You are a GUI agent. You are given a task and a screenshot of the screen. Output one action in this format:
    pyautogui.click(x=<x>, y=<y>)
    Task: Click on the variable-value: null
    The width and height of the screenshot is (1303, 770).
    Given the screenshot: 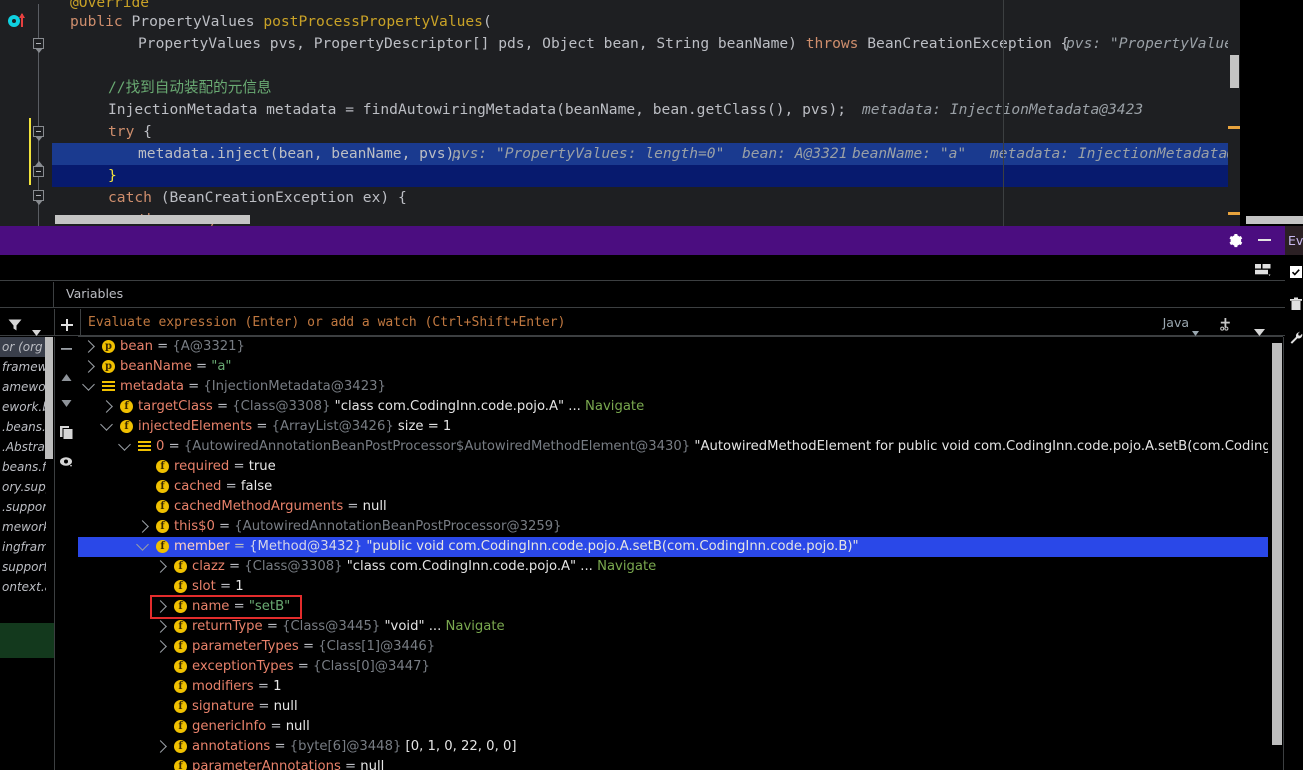 What is the action you would take?
    pyautogui.click(x=297, y=726)
    